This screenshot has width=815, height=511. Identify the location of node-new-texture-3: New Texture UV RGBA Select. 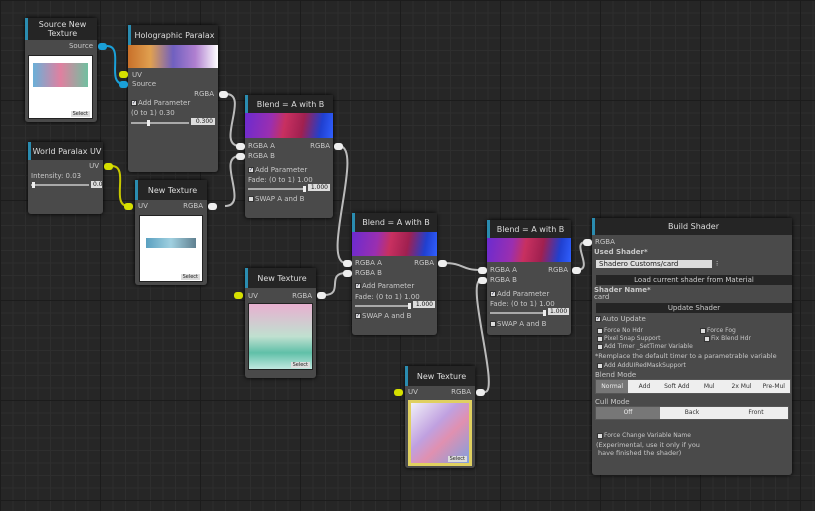
(440, 417).